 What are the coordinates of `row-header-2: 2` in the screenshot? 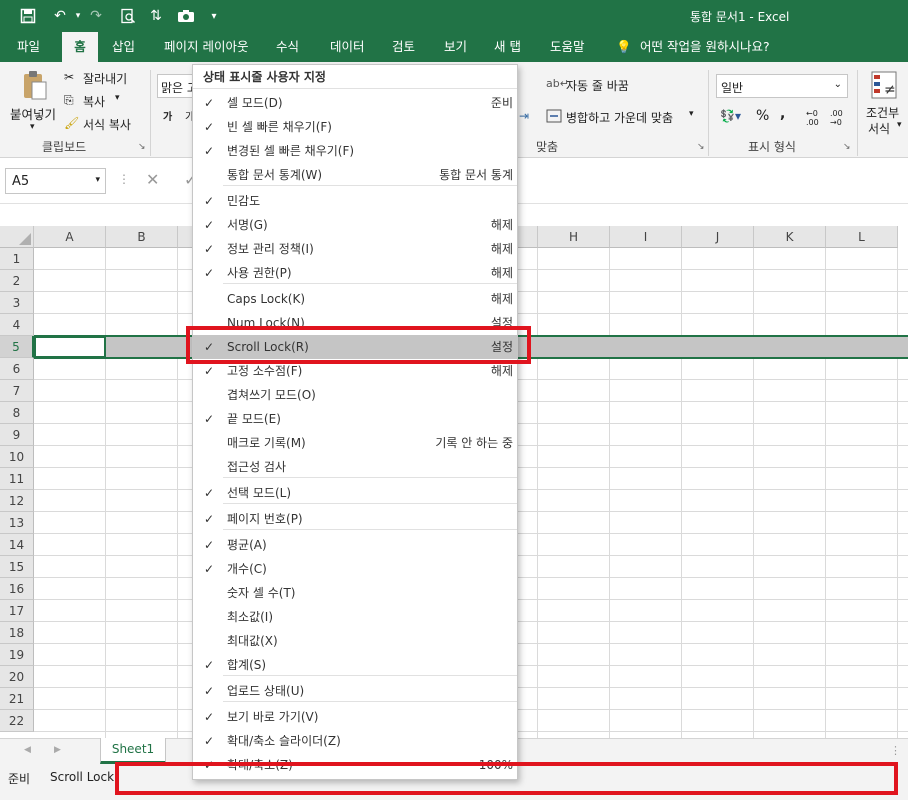 It's located at (17, 281).